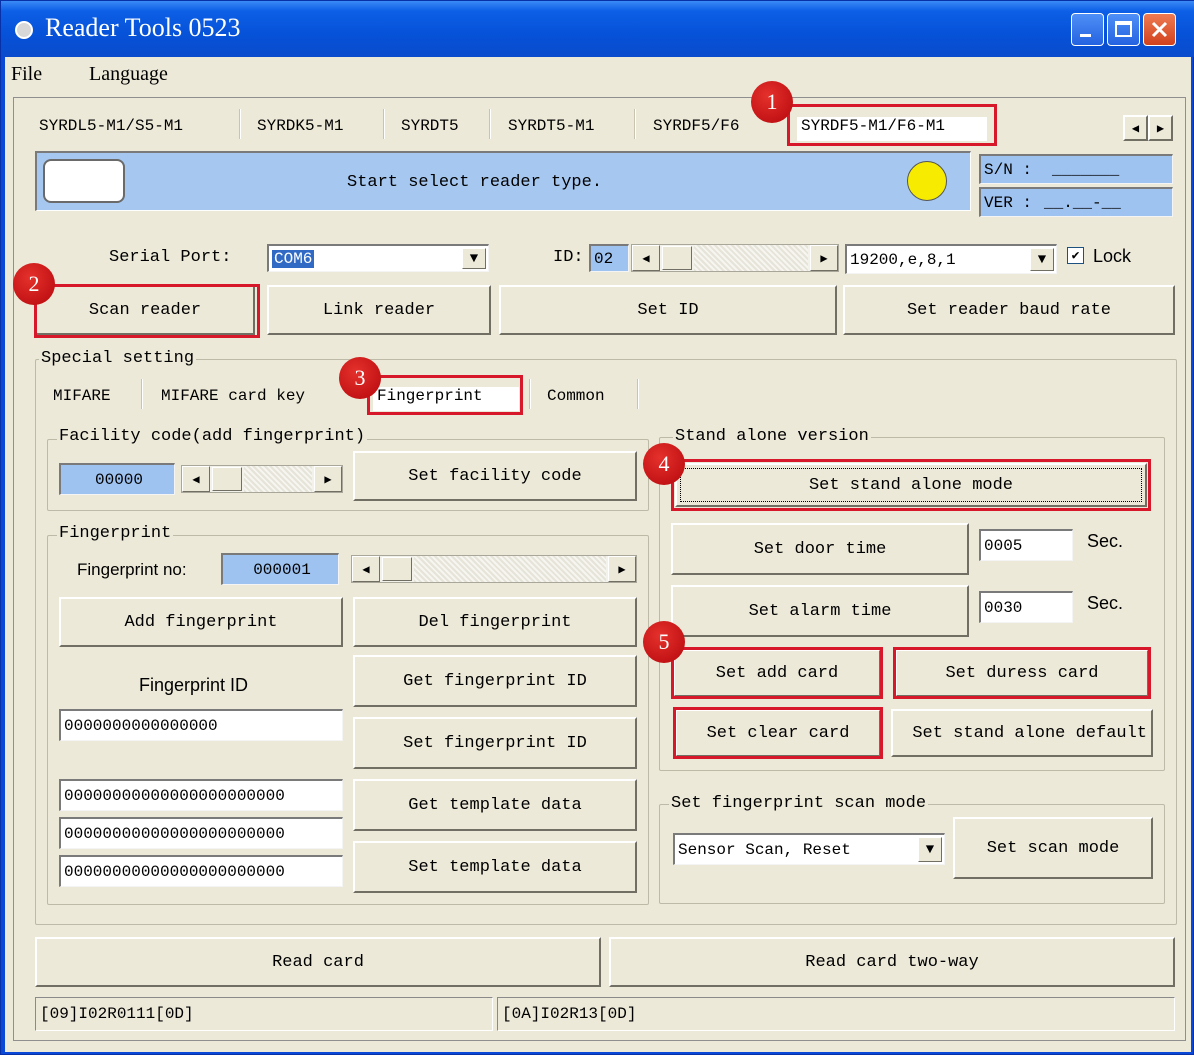 This screenshot has width=1194, height=1055. I want to click on set-baud-rate-button: Set reader baud rate, so click(1009, 310).